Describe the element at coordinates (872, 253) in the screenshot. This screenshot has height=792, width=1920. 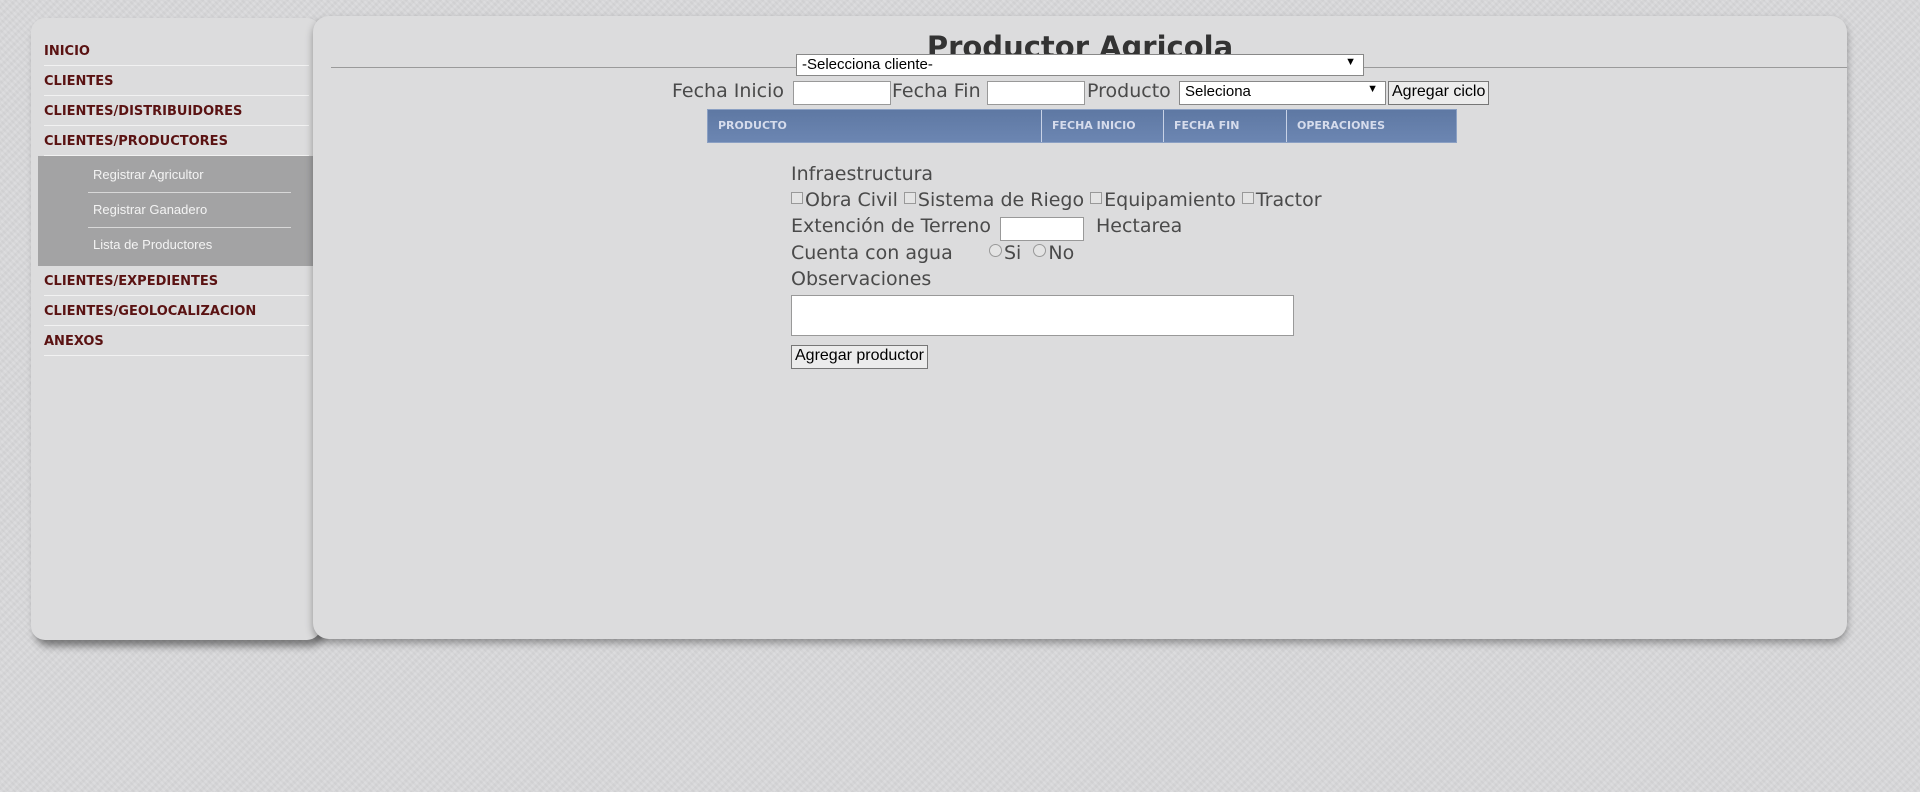
I see `agua-label: Cuenta con agua` at that location.